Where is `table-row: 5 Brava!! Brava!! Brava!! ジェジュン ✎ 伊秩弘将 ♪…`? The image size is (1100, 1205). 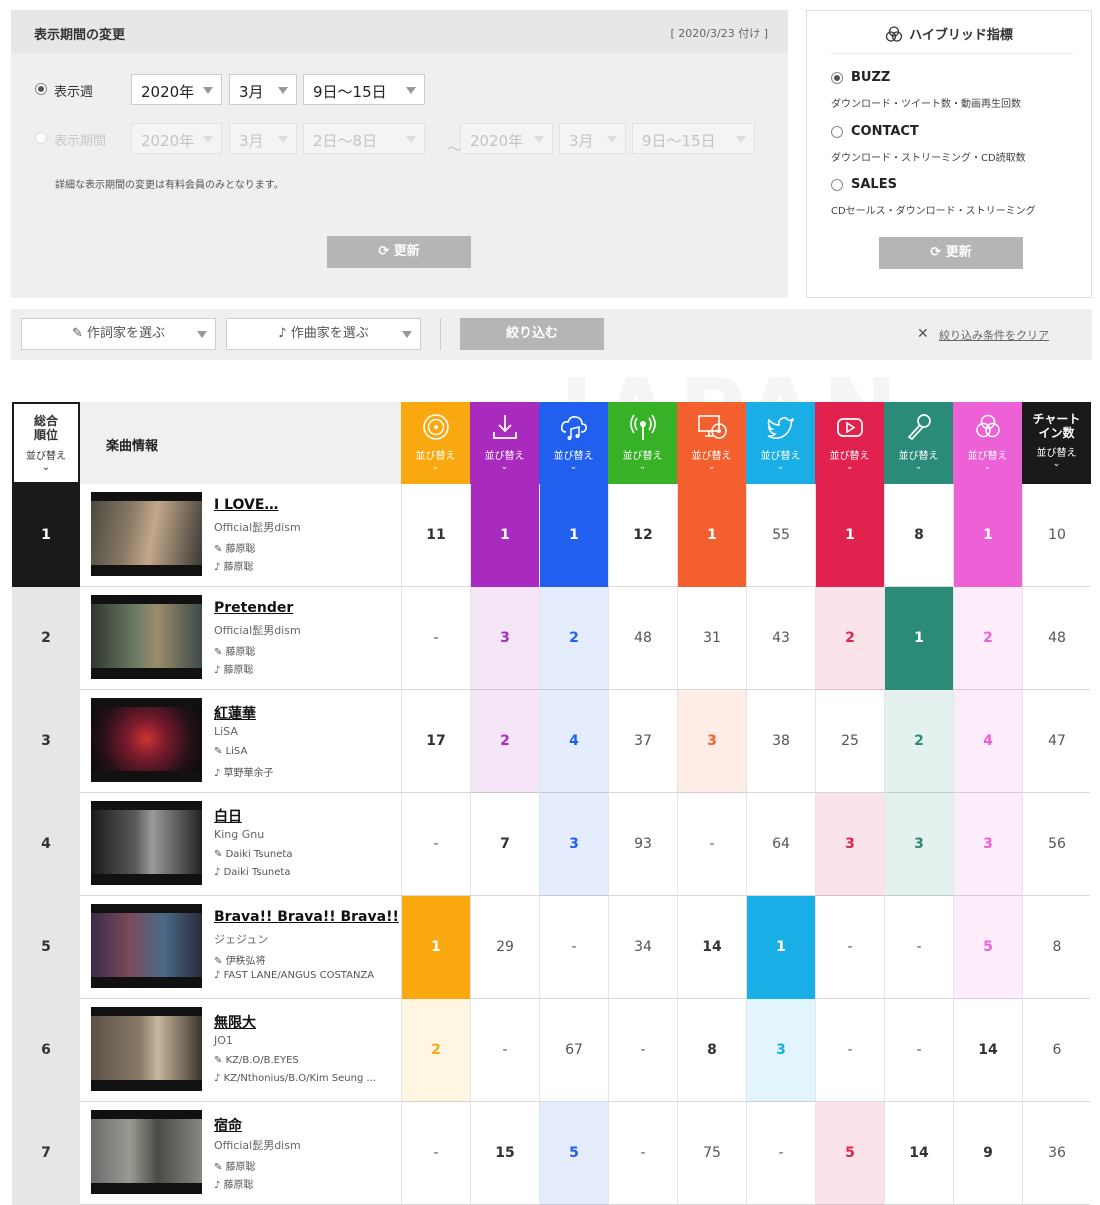
table-row: 5 Brava!! Brava!! Brava!! ジェジュン ✎ 伊秩弘将 ♪… is located at coordinates (551, 947).